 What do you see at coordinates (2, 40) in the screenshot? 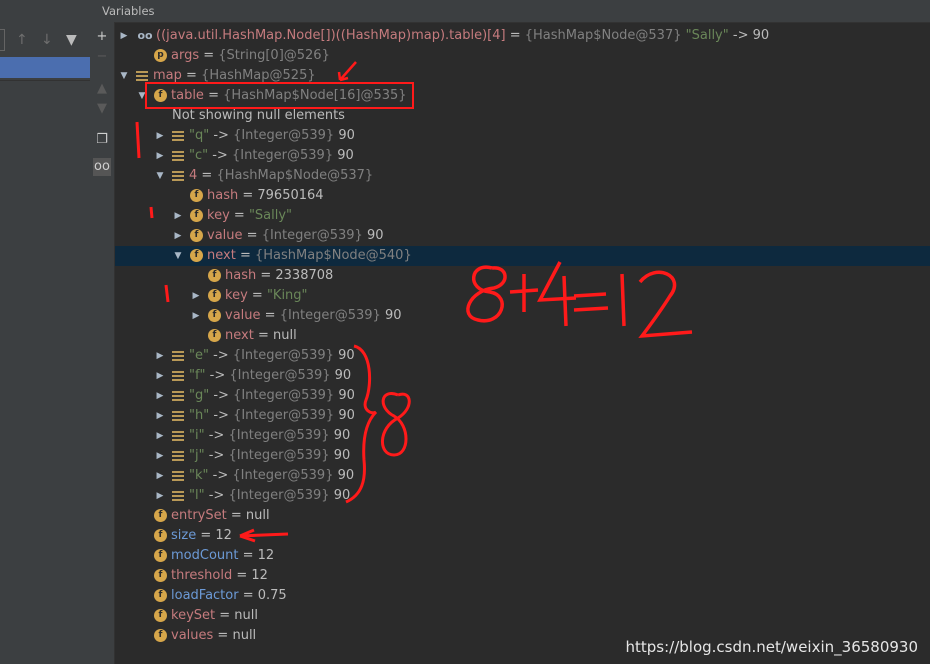
I see `filter-field` at bounding box center [2, 40].